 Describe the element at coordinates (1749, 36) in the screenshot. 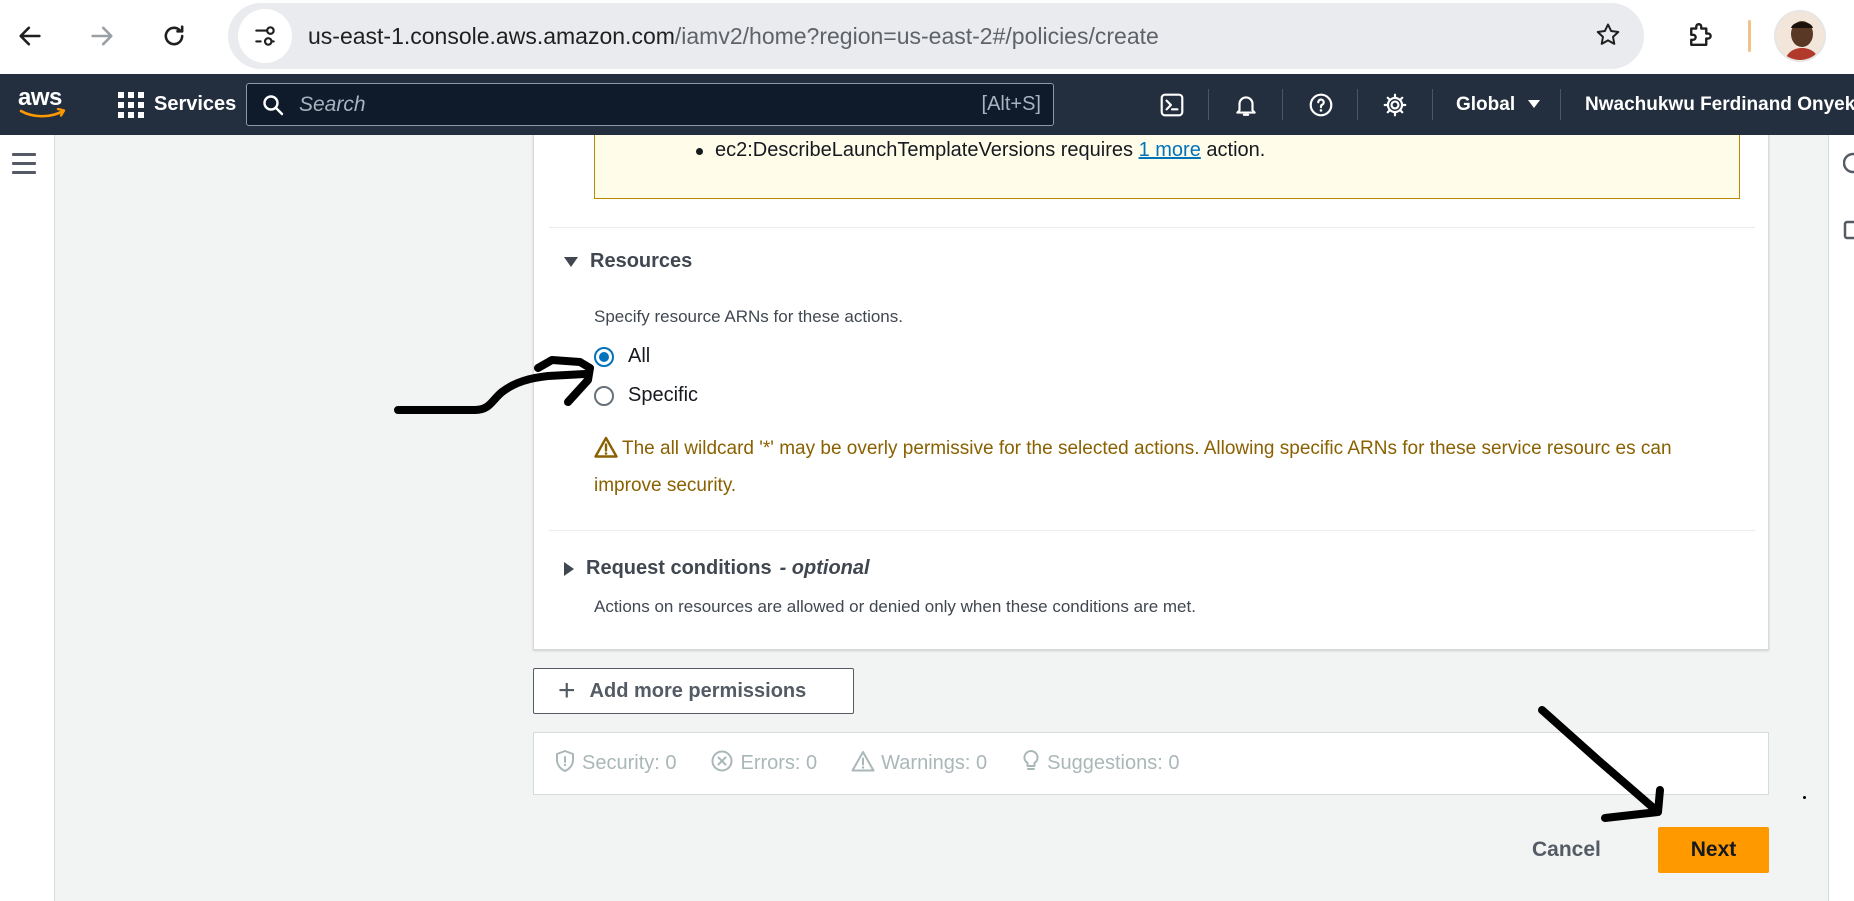

I see `toolbar-separator` at that location.